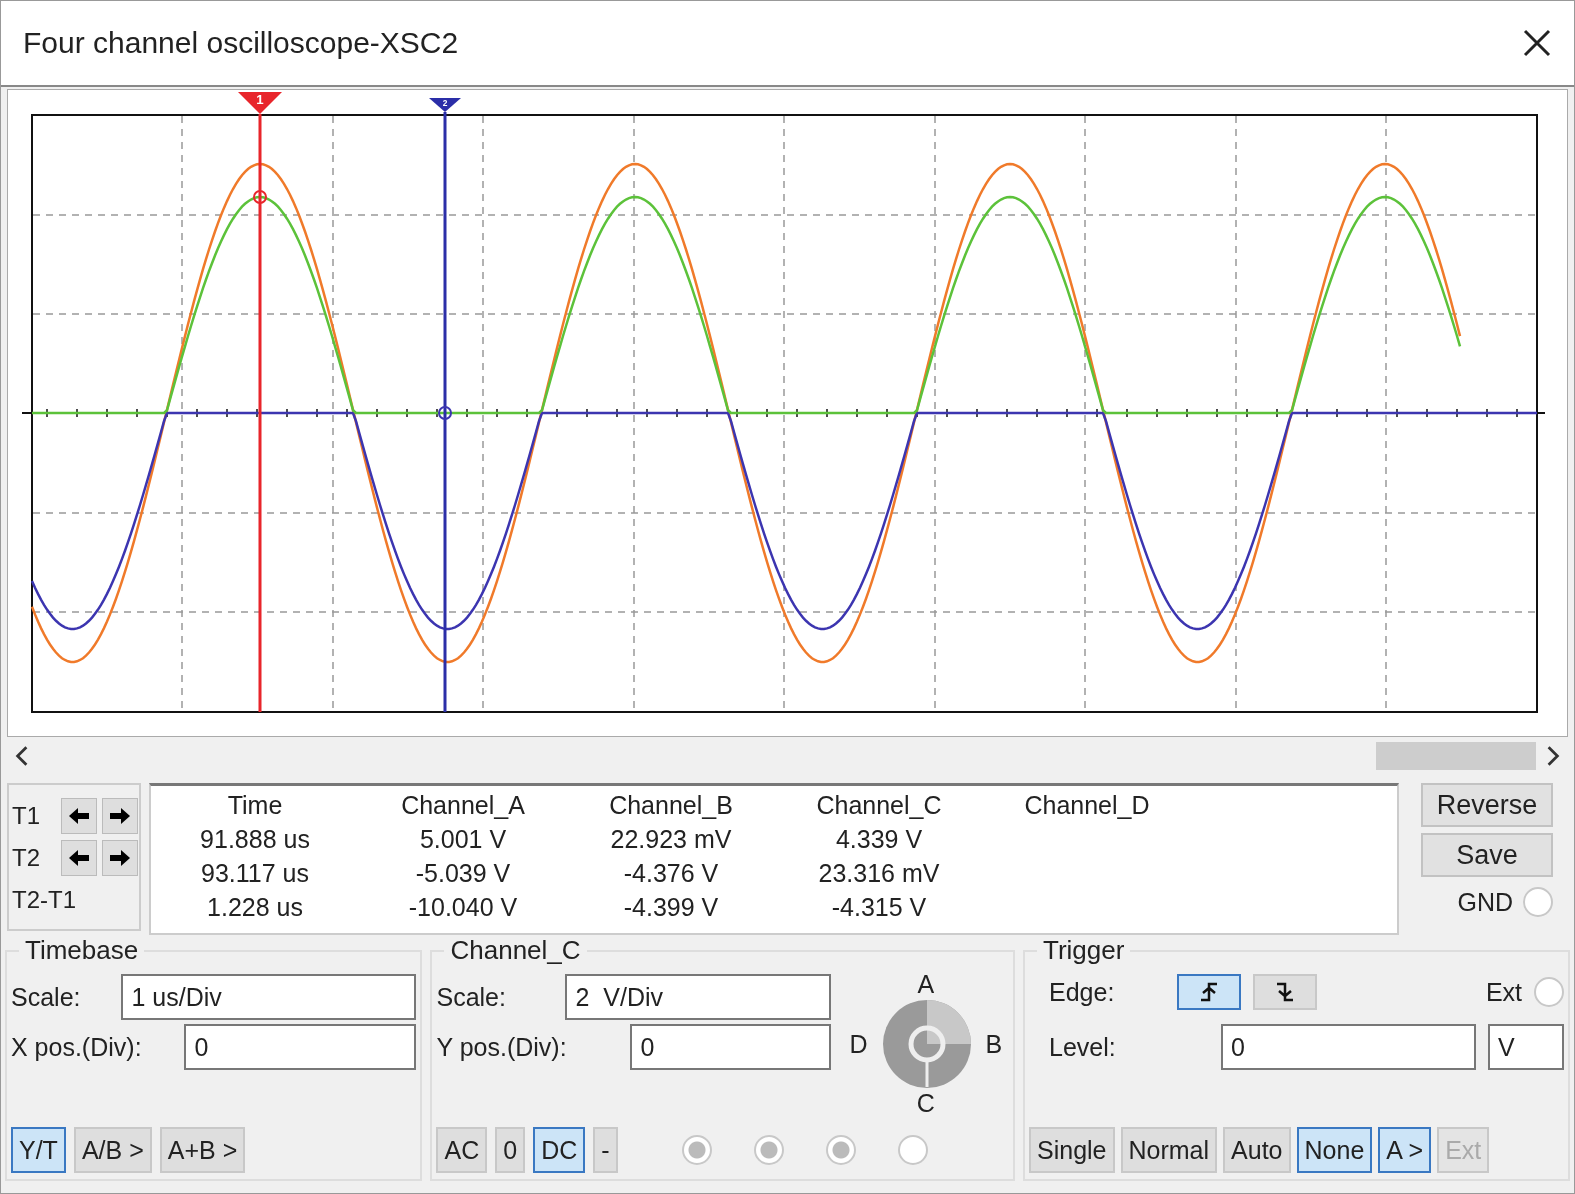 This screenshot has height=1194, width=1575. Describe the element at coordinates (76, 1047) in the screenshot. I see `field-label: X pos.(Div):` at that location.